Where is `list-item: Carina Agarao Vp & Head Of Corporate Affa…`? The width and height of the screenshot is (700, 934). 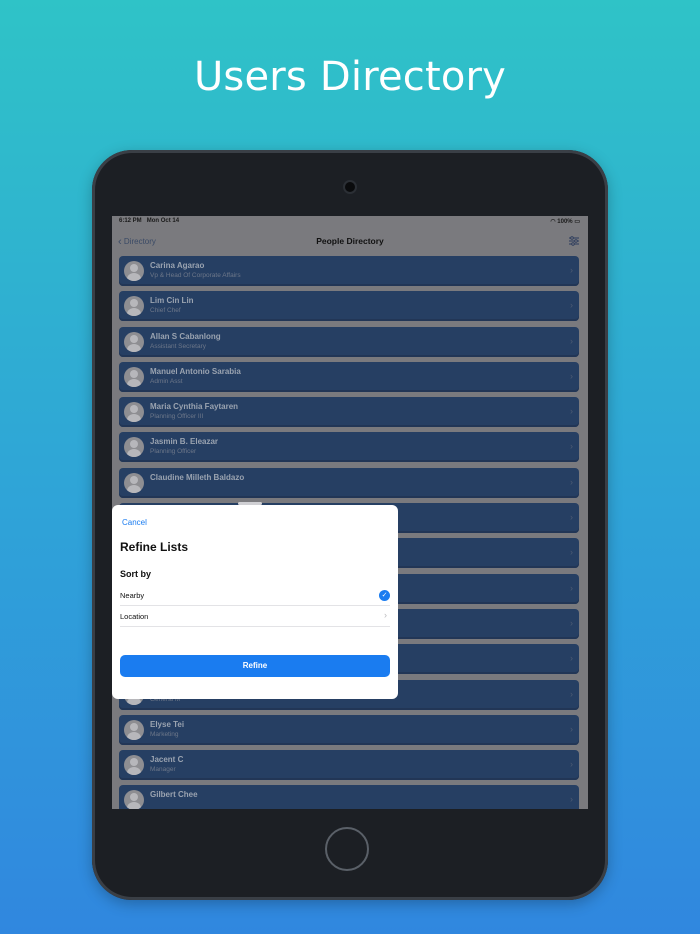
list-item: Carina Agarao Vp & Head Of Corporate Affa… is located at coordinates (349, 271).